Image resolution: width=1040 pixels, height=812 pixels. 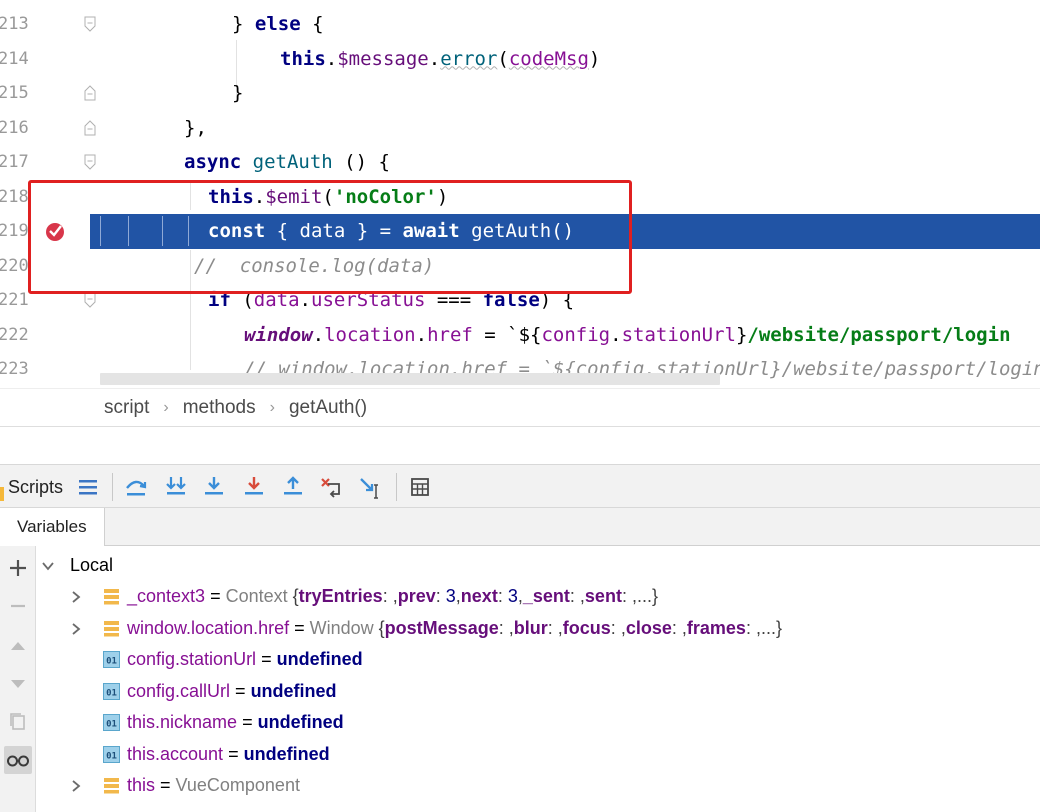 I want to click on drop-frame-button, so click(x=332, y=487).